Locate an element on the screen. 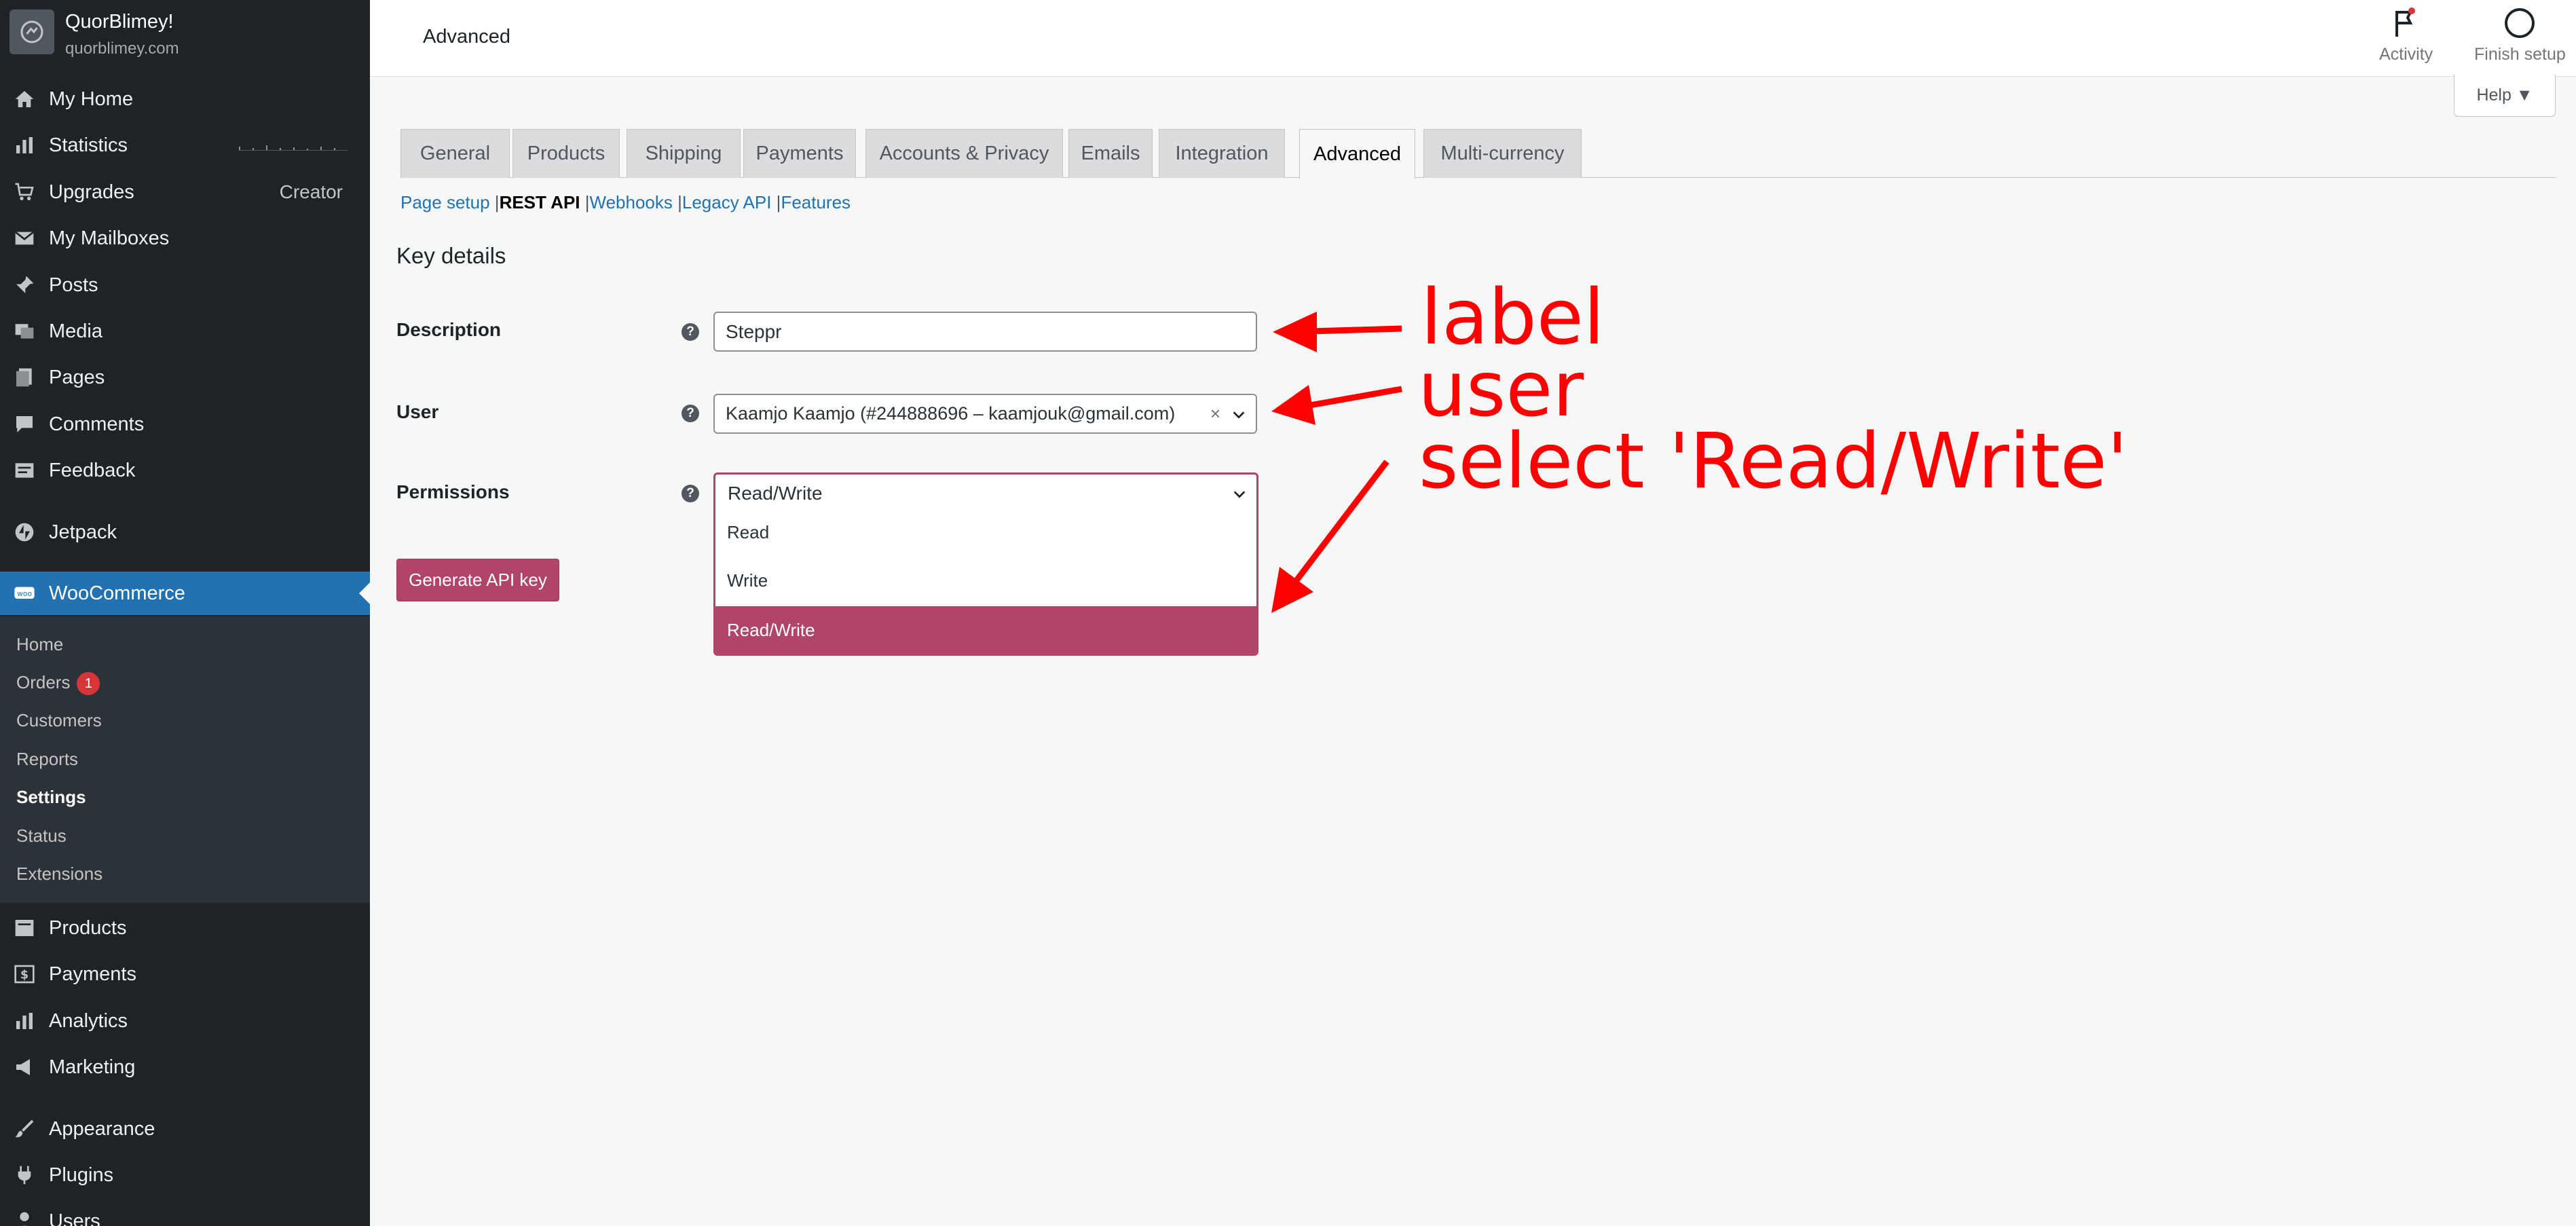 The height and width of the screenshot is (1226, 2576). tab-accounts-privacy: Accounts & Privacy is located at coordinates (964, 153).